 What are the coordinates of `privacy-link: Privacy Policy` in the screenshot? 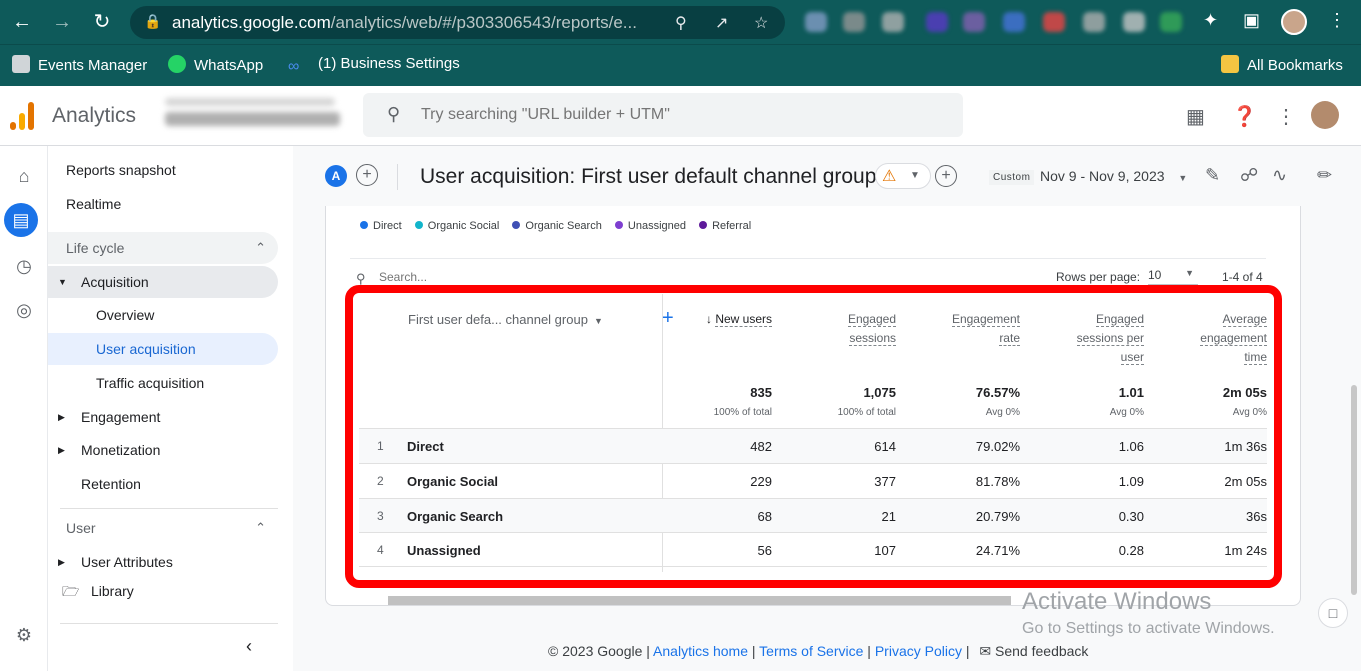 It's located at (918, 651).